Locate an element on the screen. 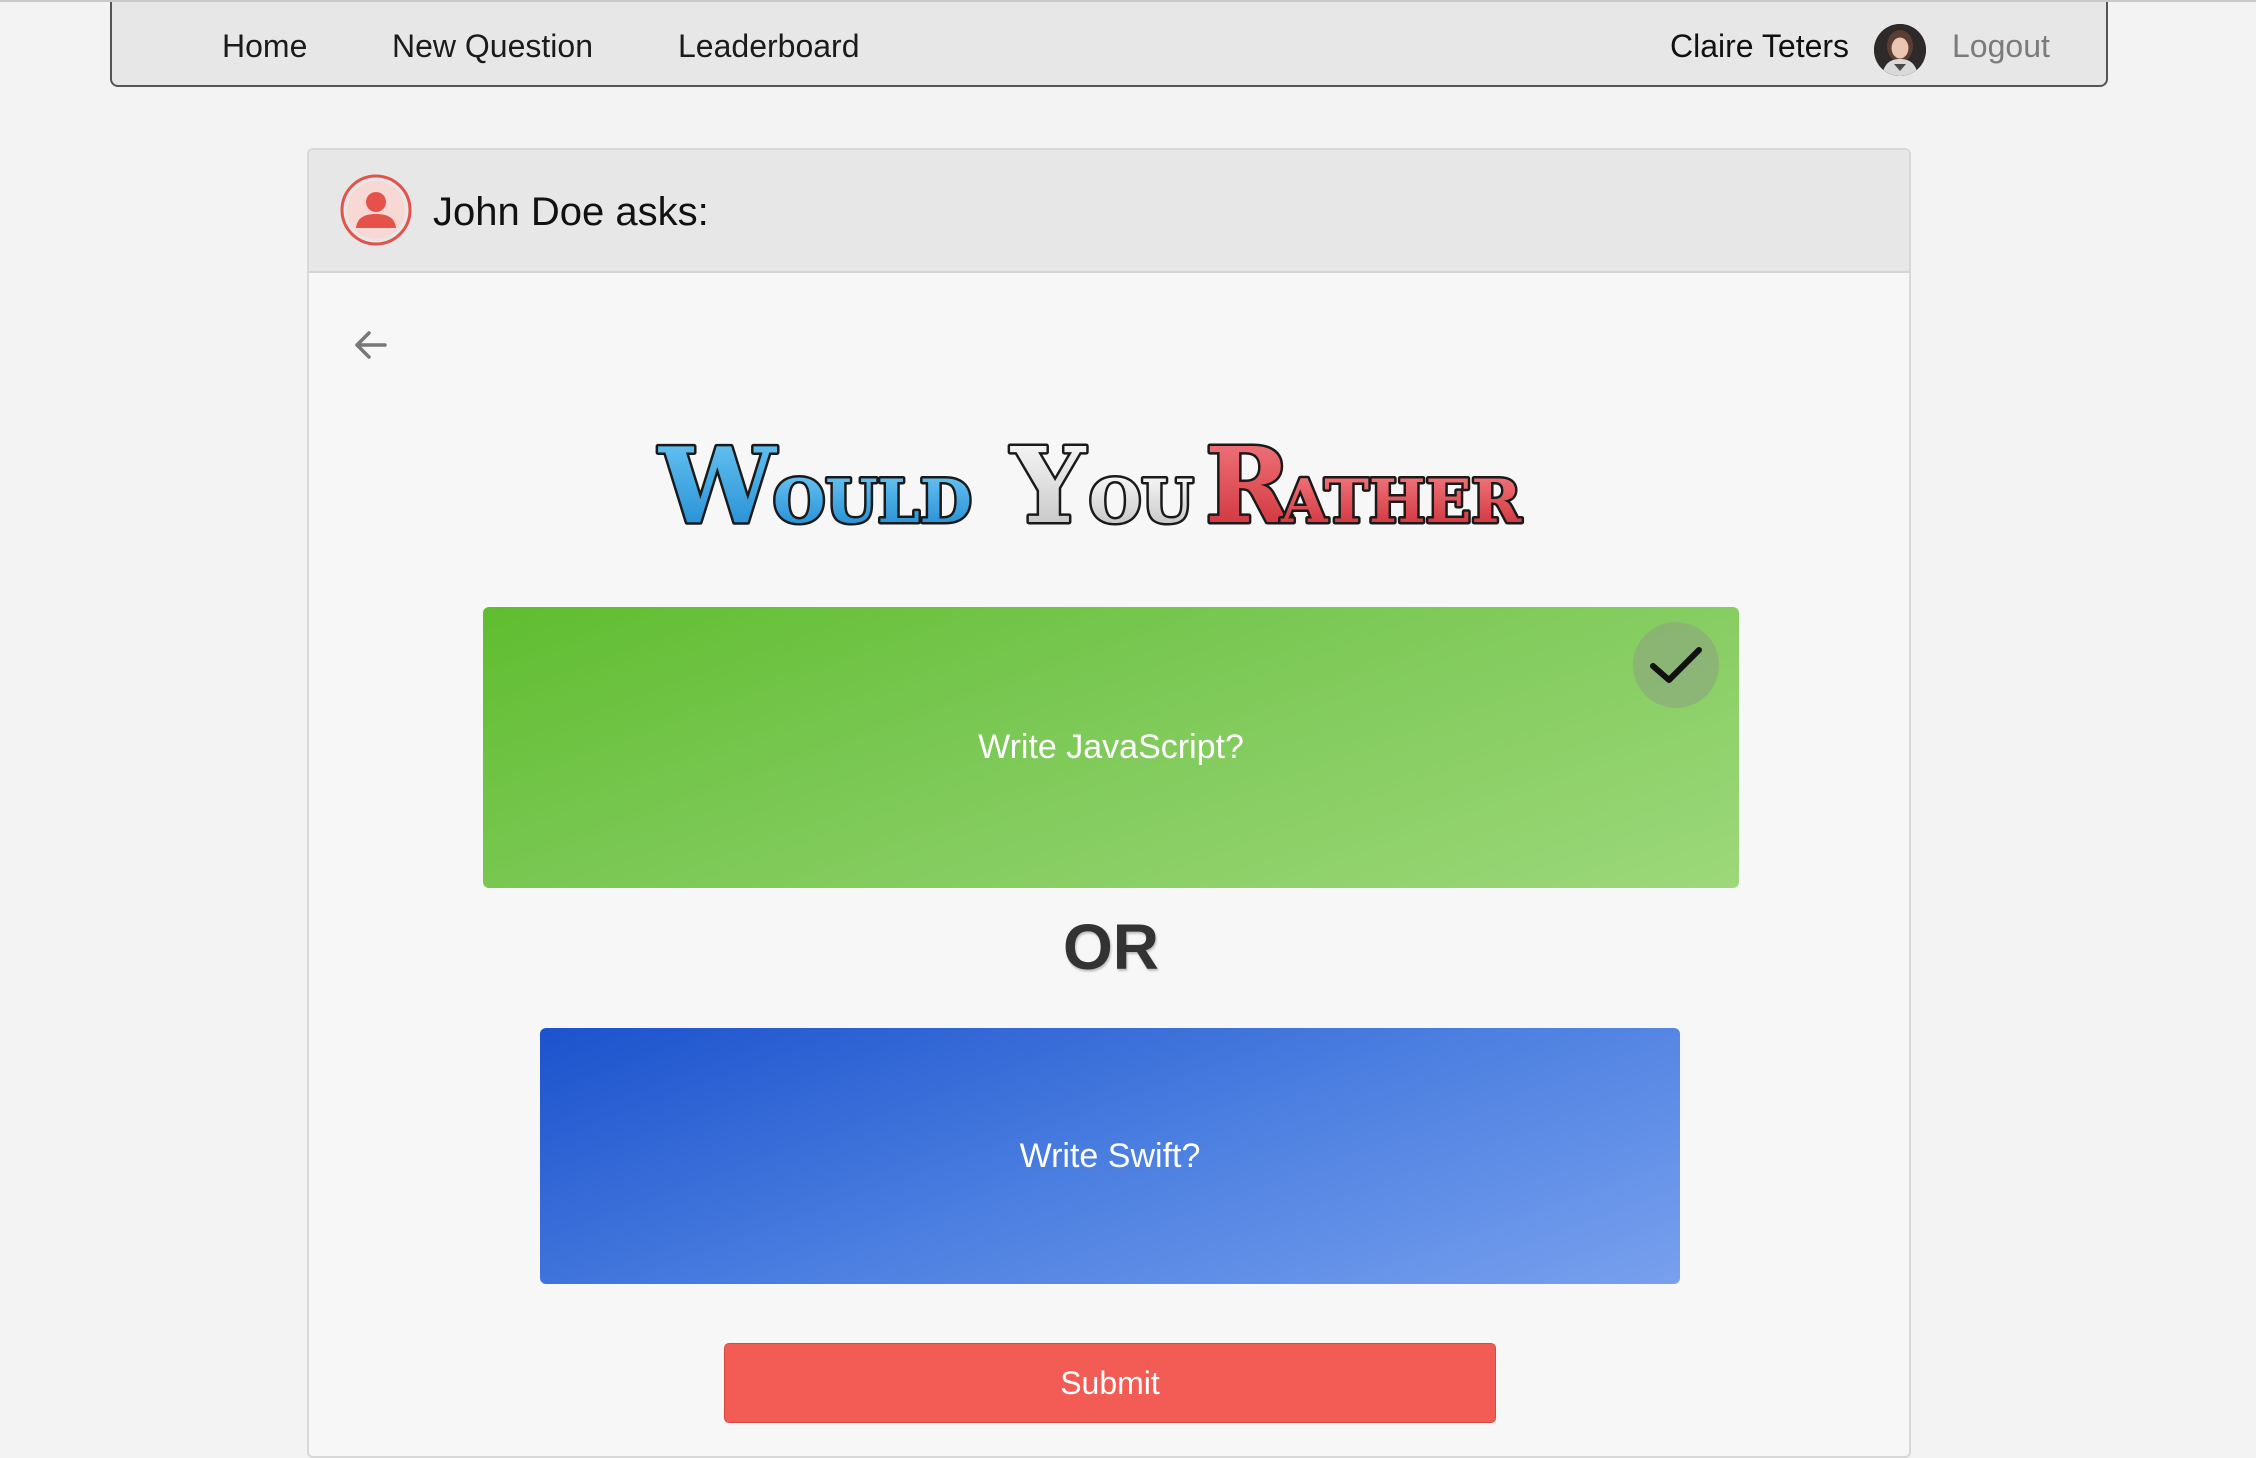  svg-text: OU is located at coordinates (1141, 502).